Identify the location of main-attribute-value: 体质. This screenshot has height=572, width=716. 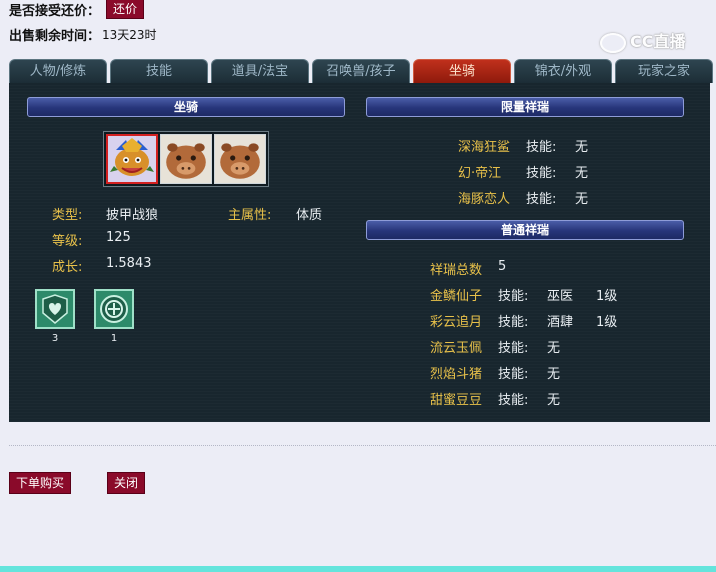
(309, 215).